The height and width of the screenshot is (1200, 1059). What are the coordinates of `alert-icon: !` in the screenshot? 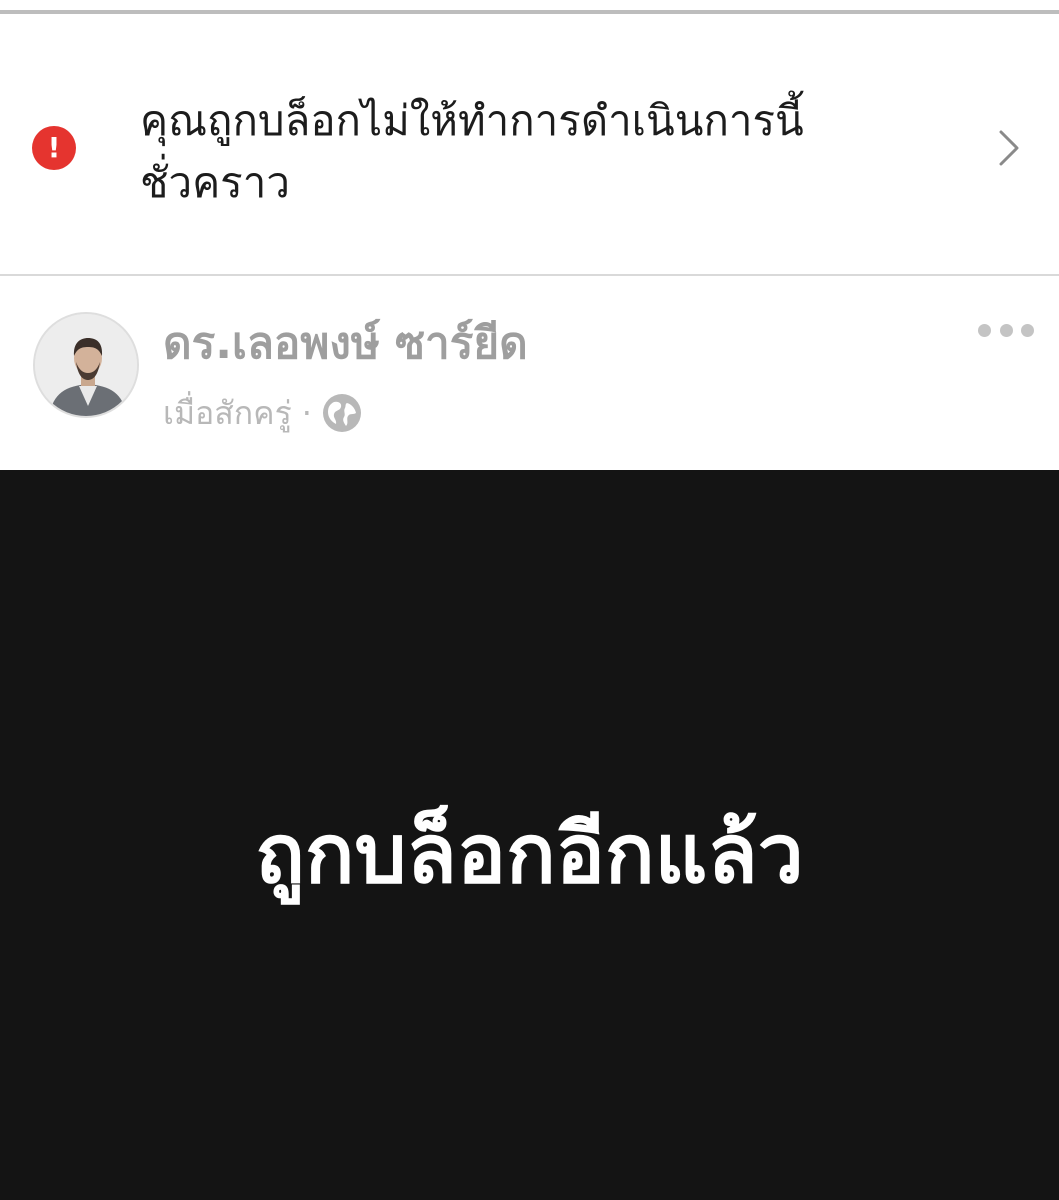 It's located at (54, 148).